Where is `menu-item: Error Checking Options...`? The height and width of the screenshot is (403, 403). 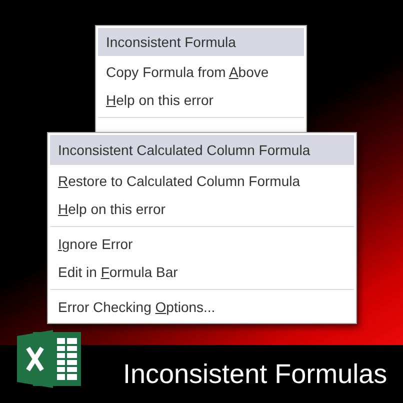 menu-item: Error Checking Options... is located at coordinates (202, 307).